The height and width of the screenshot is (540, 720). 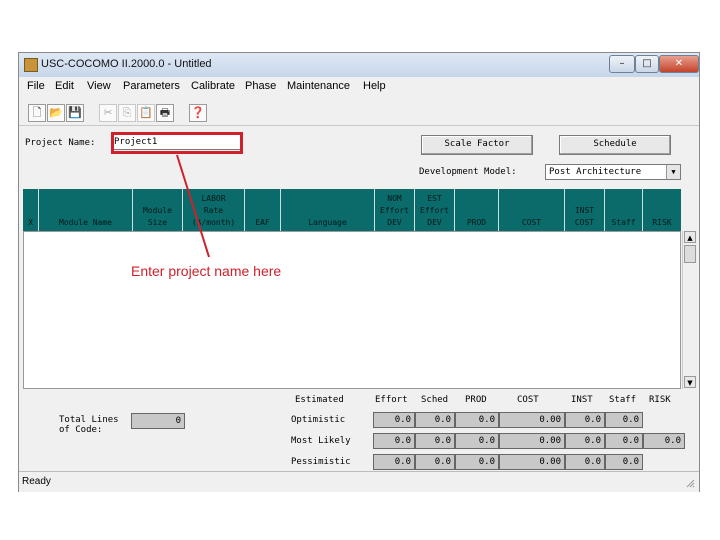 What do you see at coordinates (158, 421) in the screenshot?
I see `total-lines-value: 0` at bounding box center [158, 421].